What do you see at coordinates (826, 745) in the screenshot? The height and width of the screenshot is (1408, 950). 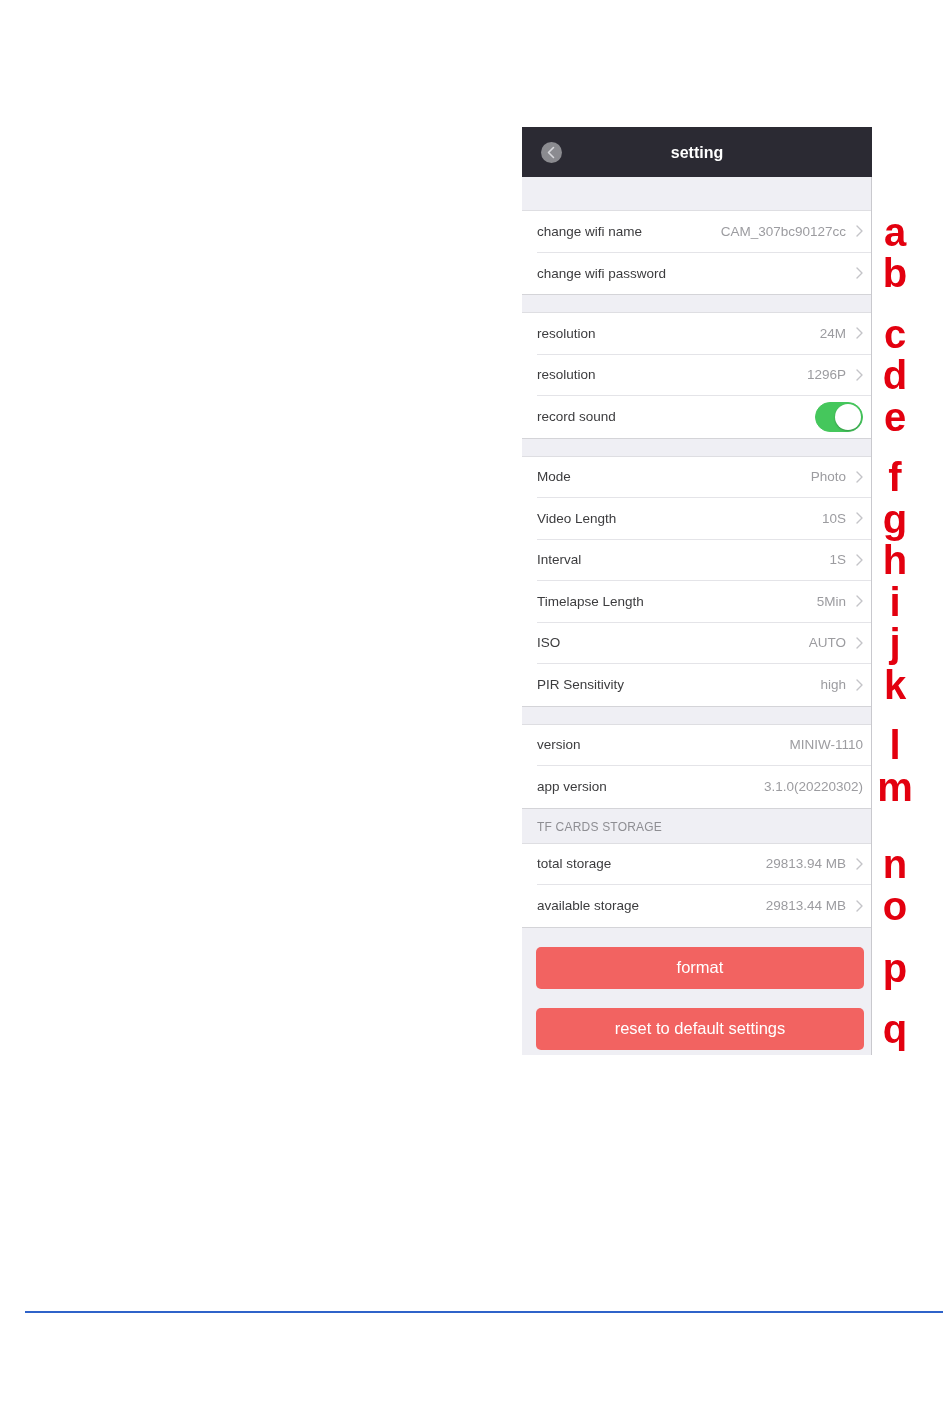 I see `setting-value: MINIW-1110` at bounding box center [826, 745].